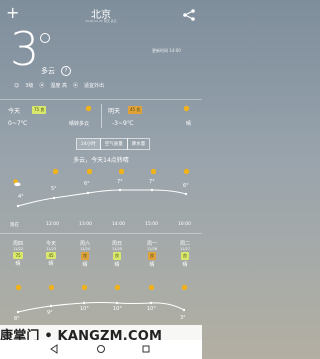 The height and width of the screenshot is (359, 320). What do you see at coordinates (166, 51) in the screenshot?
I see `update-time: 更新时间 14:00` at bounding box center [166, 51].